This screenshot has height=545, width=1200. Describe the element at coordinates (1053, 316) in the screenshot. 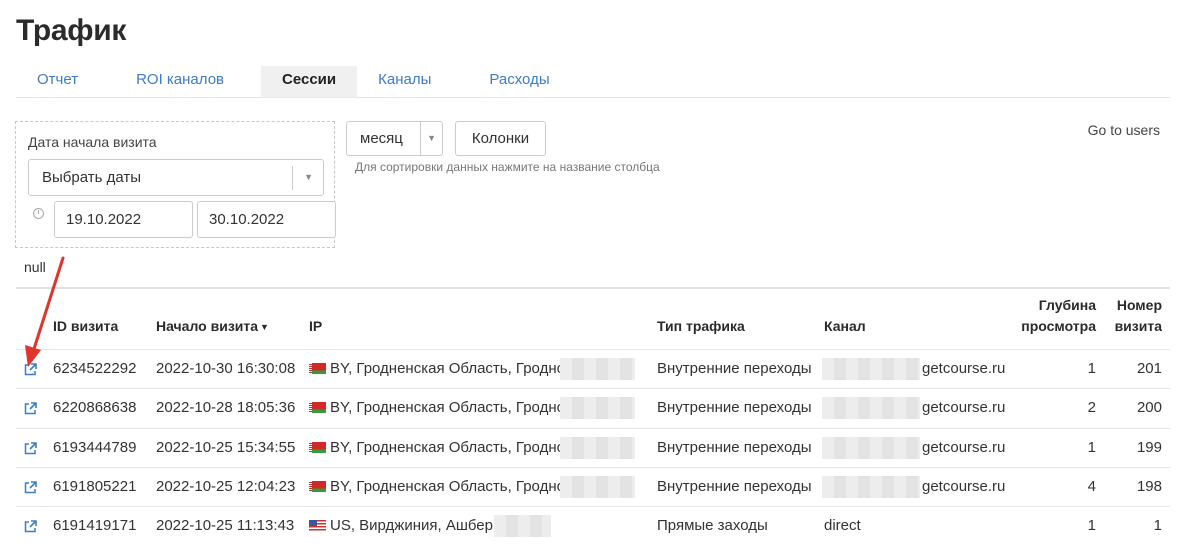

I see `header-depth: Глубина просмотра` at that location.